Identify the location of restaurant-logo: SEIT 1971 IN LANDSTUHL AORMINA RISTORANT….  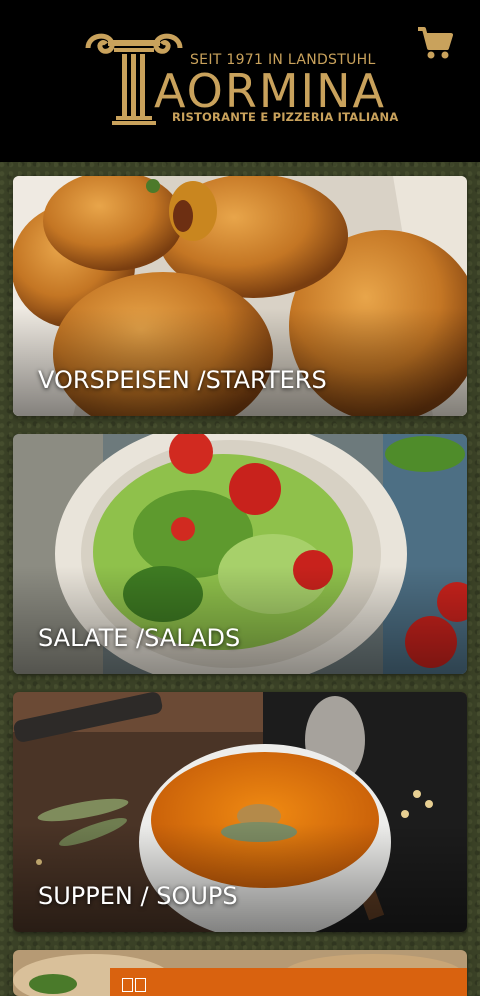
(241, 78).